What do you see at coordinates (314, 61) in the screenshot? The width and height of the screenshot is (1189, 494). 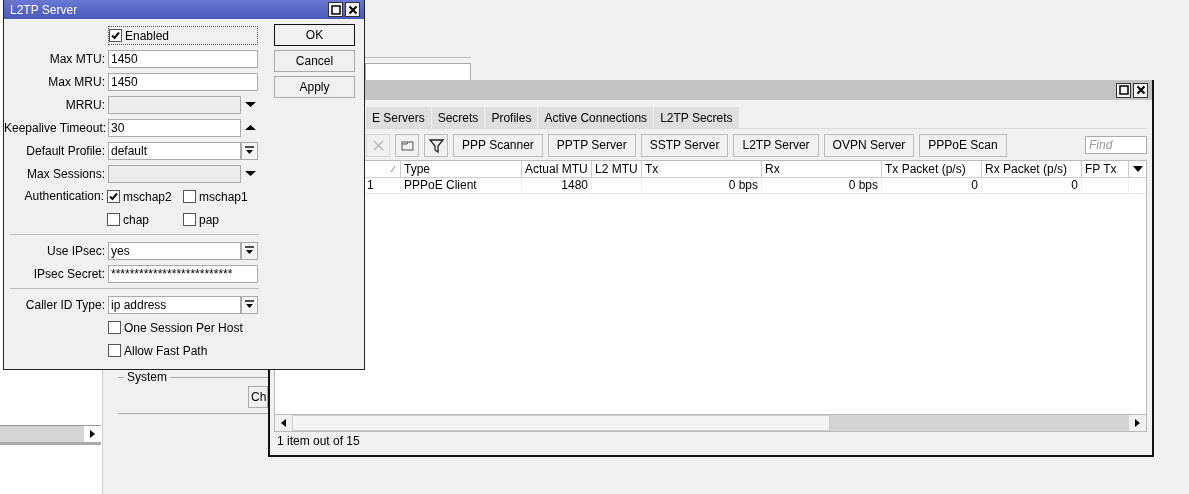 I see `dialog-button: Cancel` at bounding box center [314, 61].